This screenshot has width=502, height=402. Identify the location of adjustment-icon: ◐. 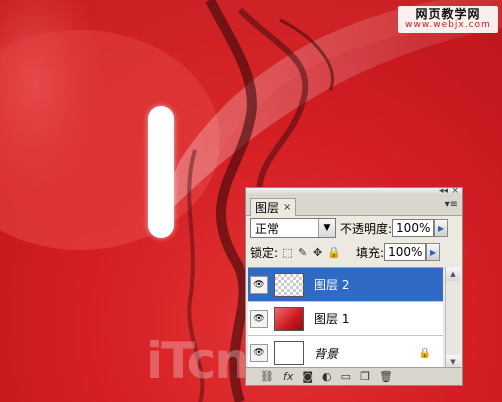
(327, 376).